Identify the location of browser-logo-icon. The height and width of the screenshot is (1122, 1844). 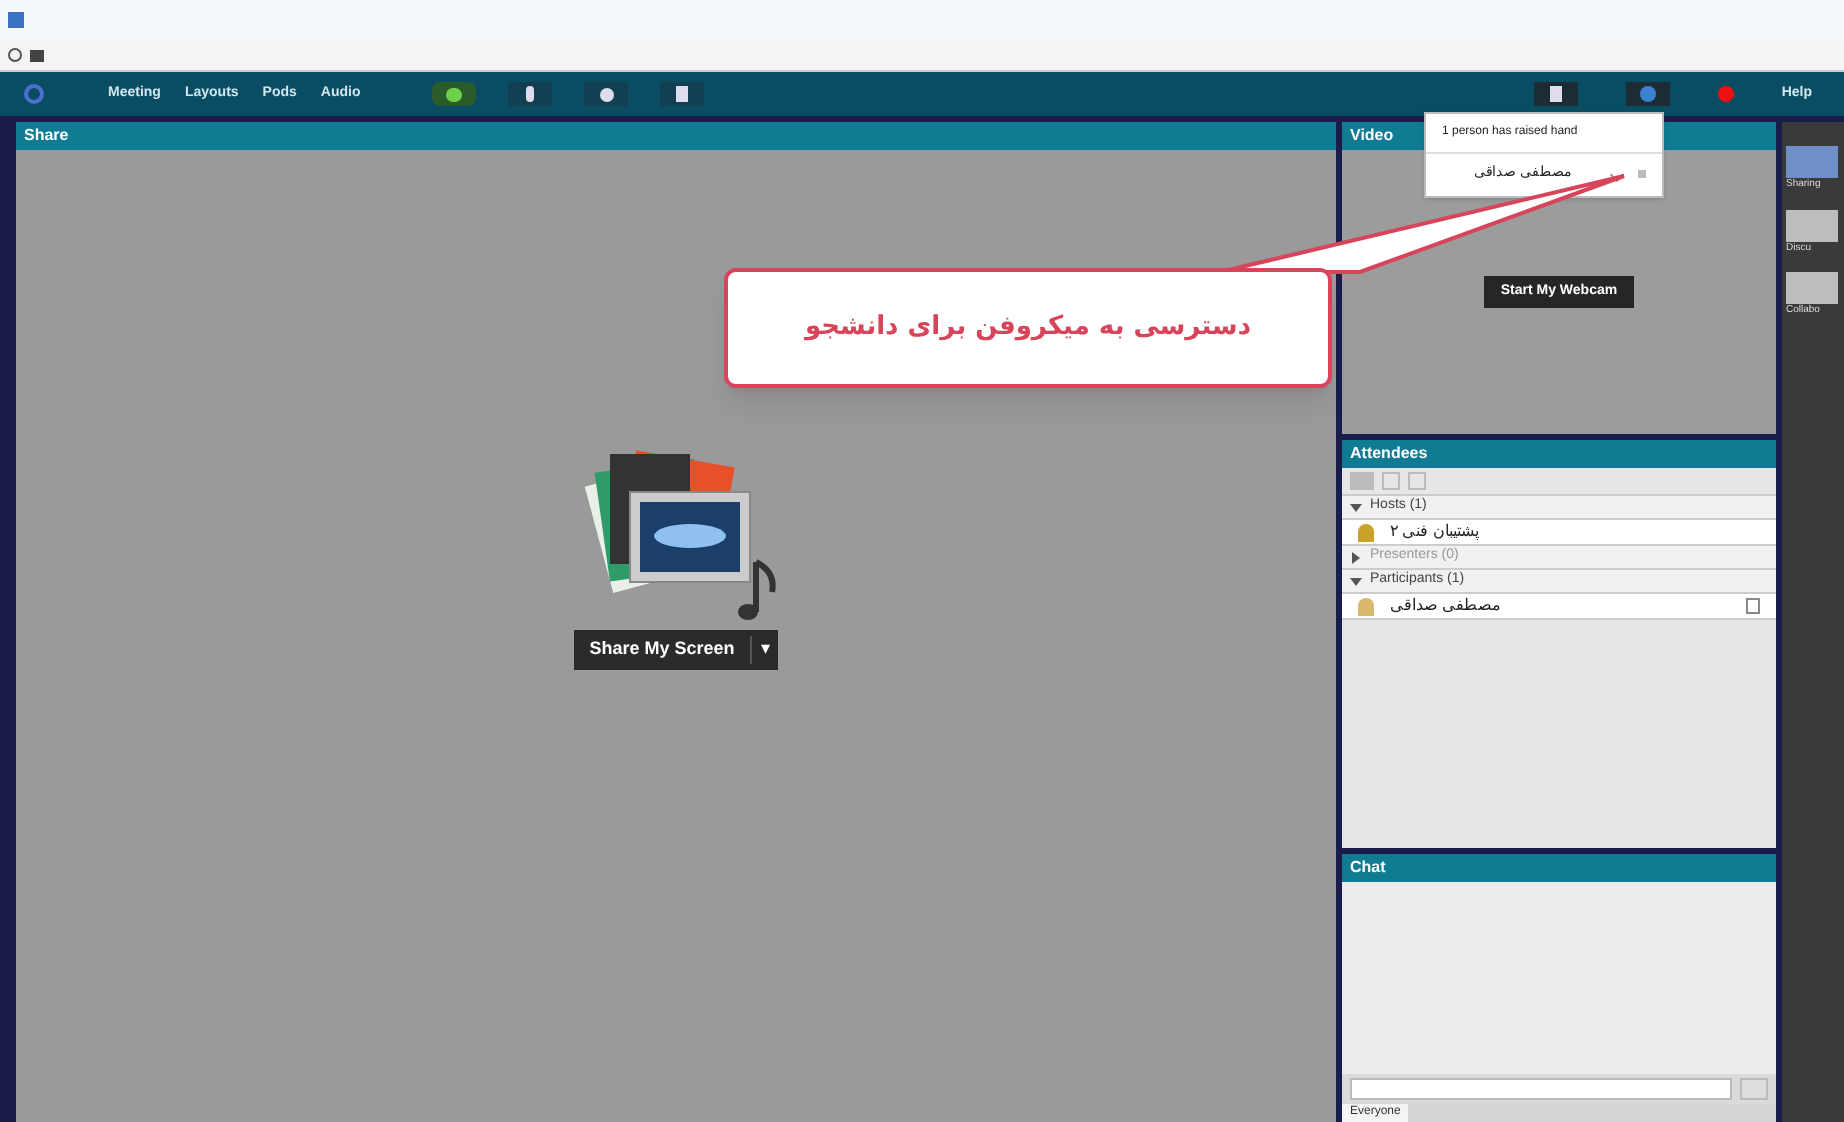
(16, 20).